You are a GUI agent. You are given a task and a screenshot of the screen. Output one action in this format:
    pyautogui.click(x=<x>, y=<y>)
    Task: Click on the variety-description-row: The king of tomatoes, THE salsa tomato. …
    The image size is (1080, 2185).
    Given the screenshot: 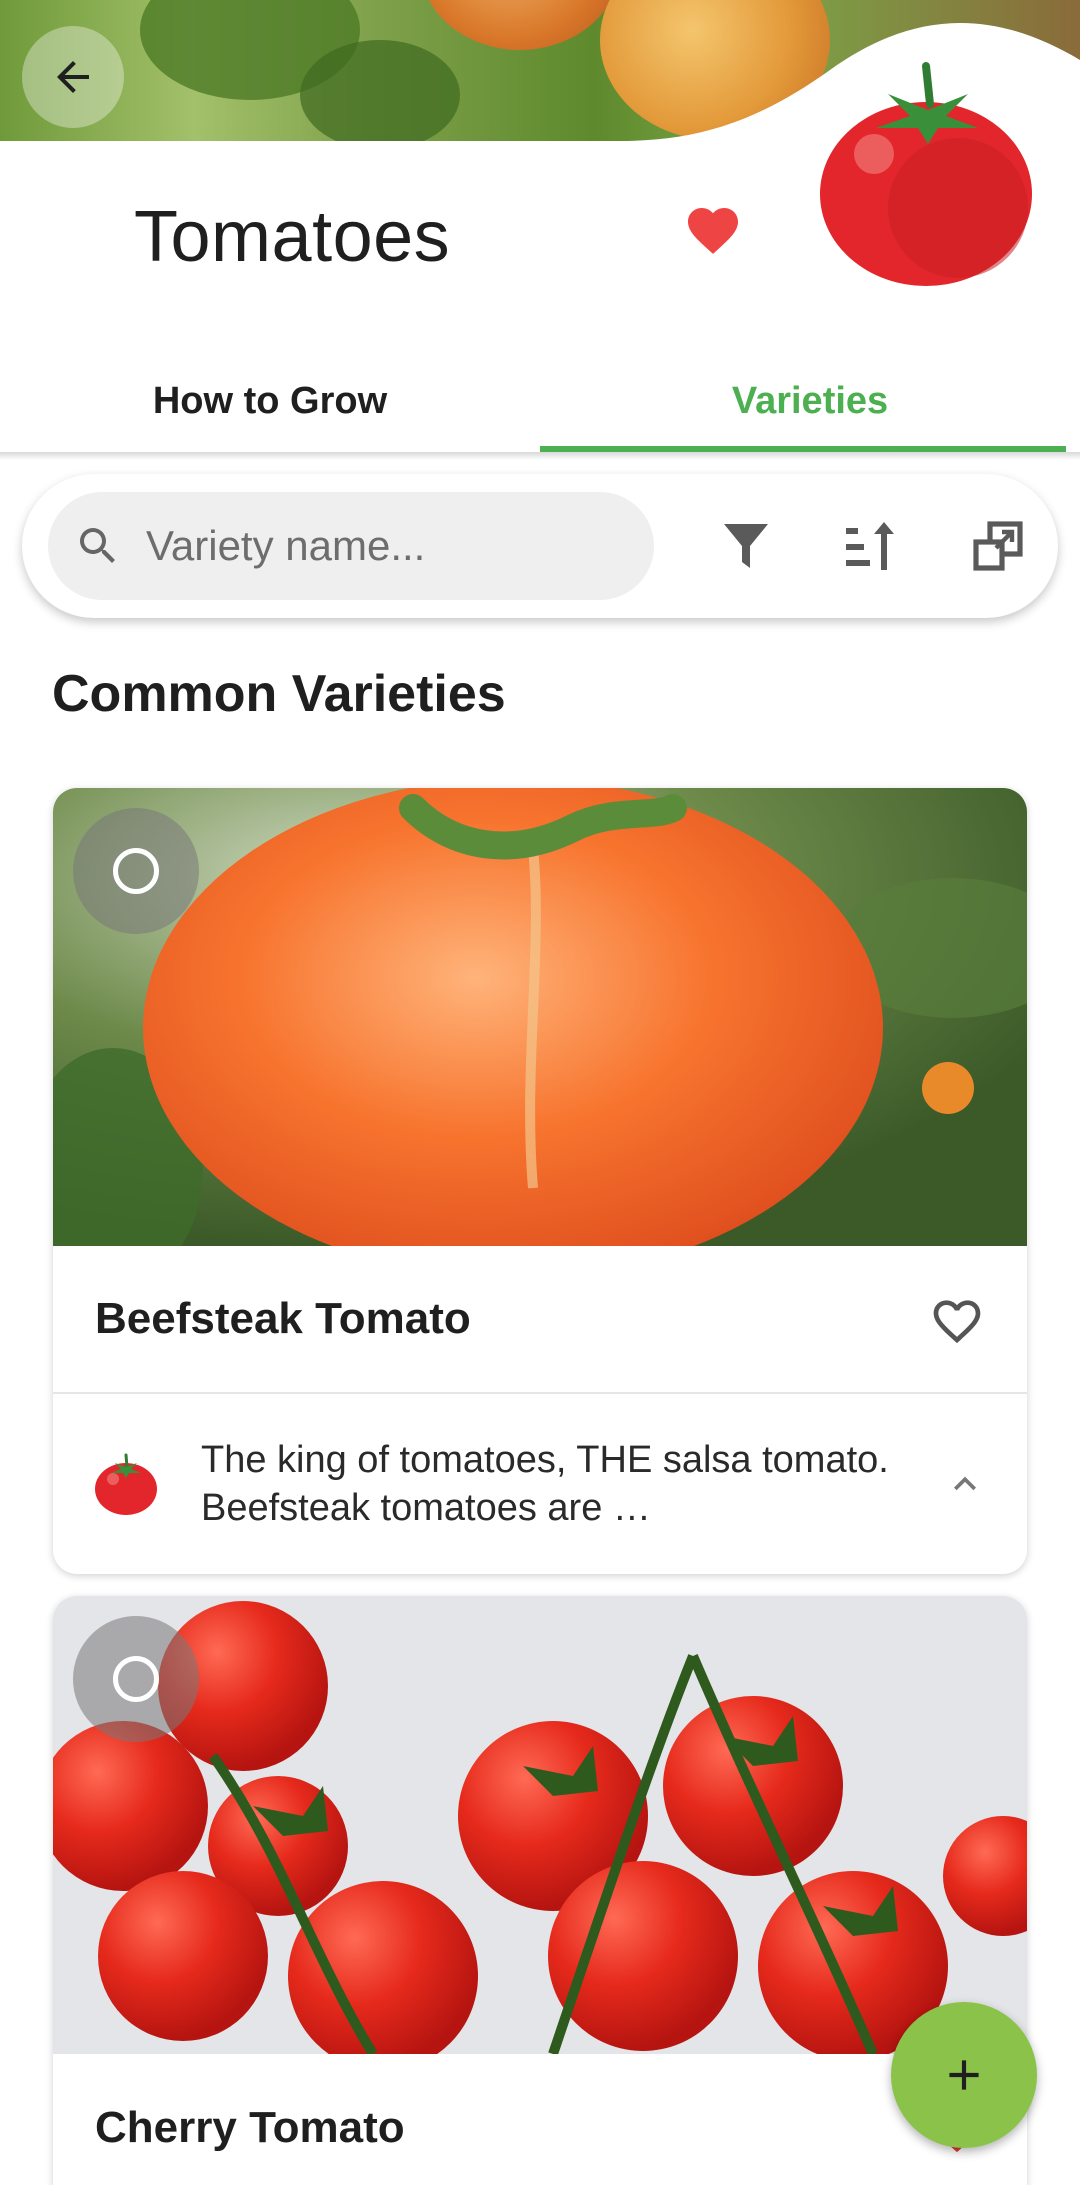 What is the action you would take?
    pyautogui.click(x=540, y=1484)
    